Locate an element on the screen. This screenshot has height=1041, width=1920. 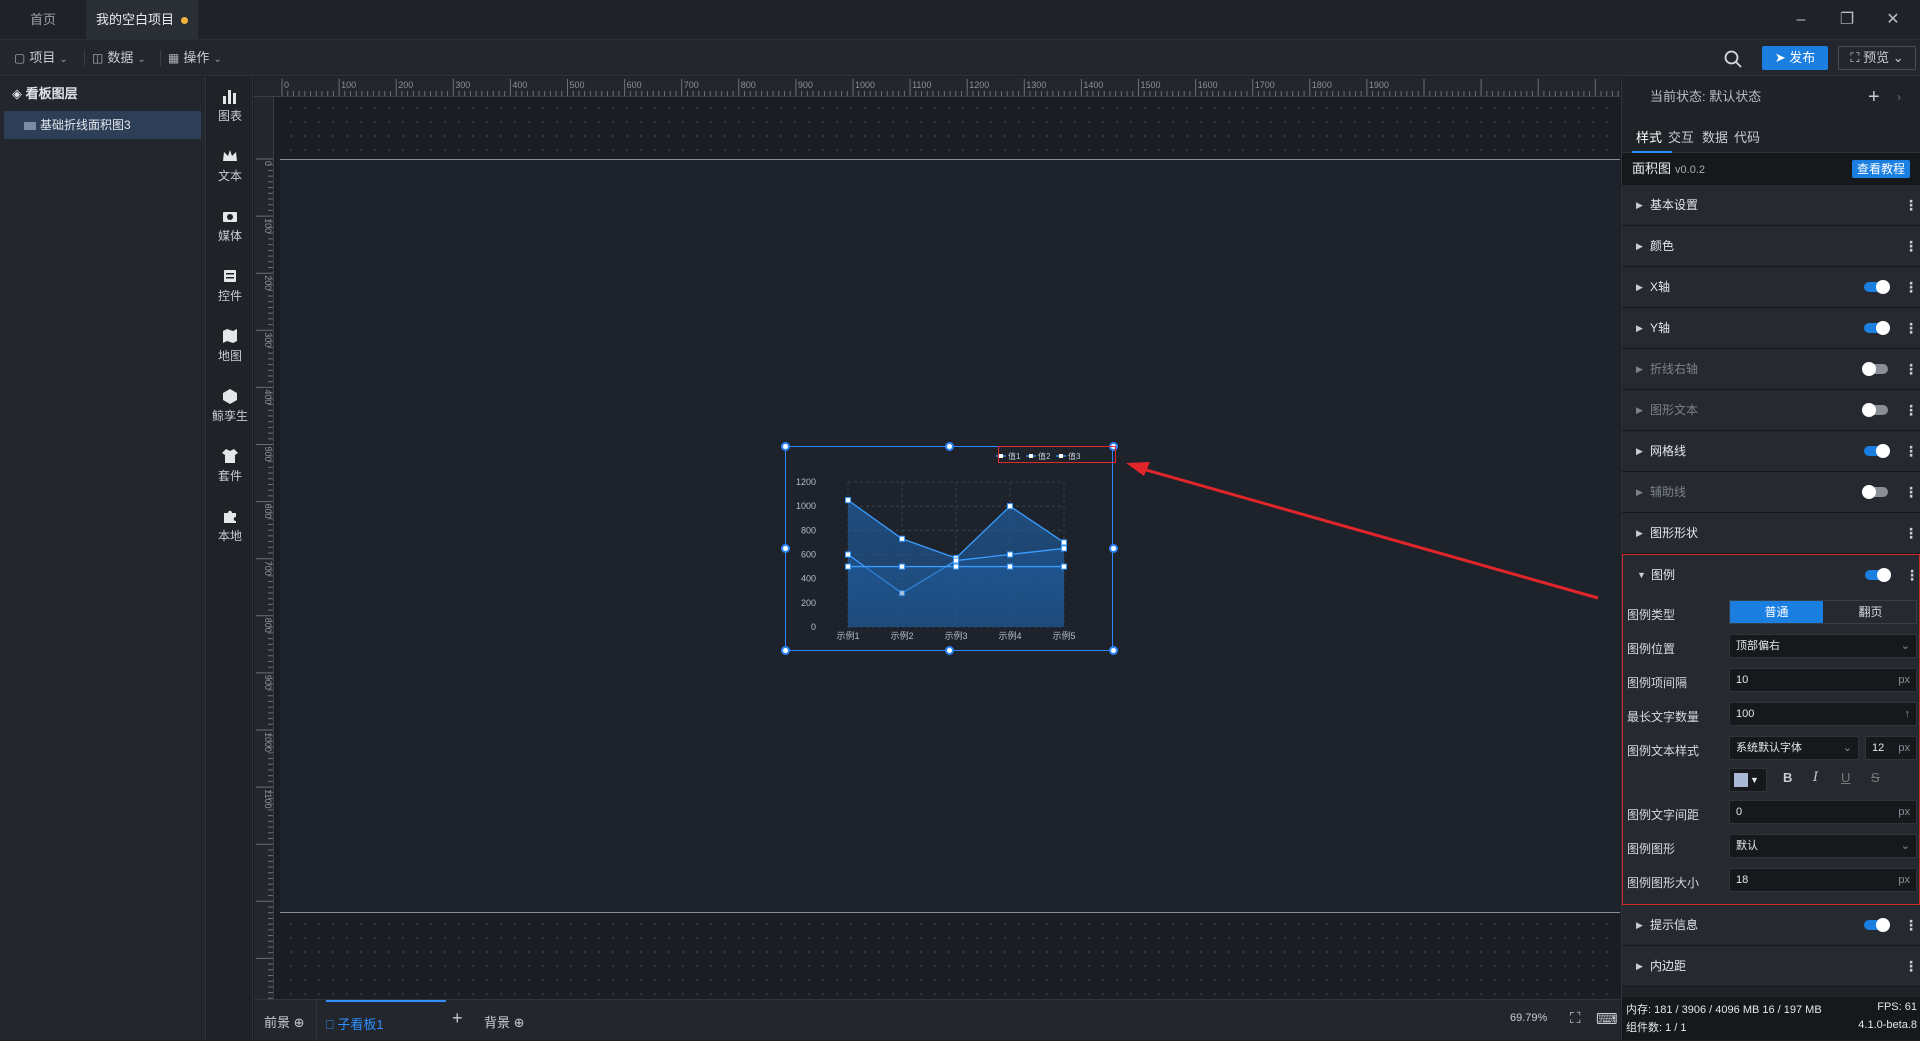
legend-position-select: 顶部偏右 ⌄ is located at coordinates (1823, 646).